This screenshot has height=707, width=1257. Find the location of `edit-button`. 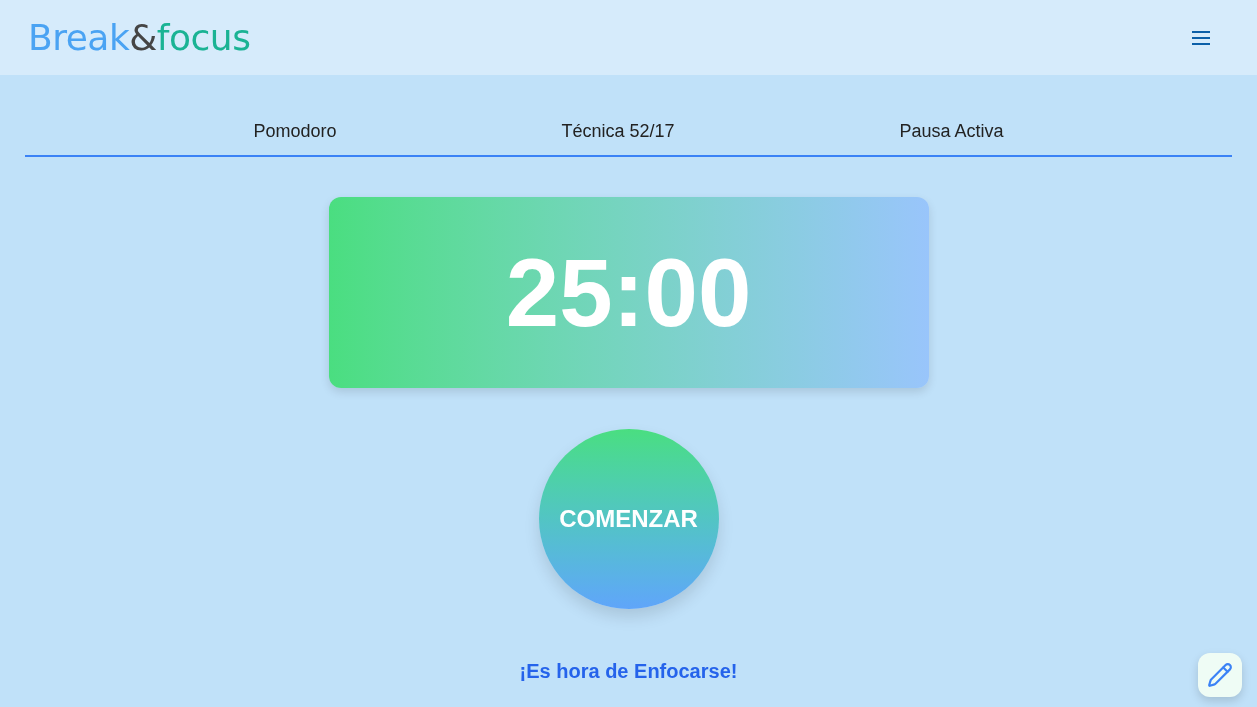

edit-button is located at coordinates (1220, 675).